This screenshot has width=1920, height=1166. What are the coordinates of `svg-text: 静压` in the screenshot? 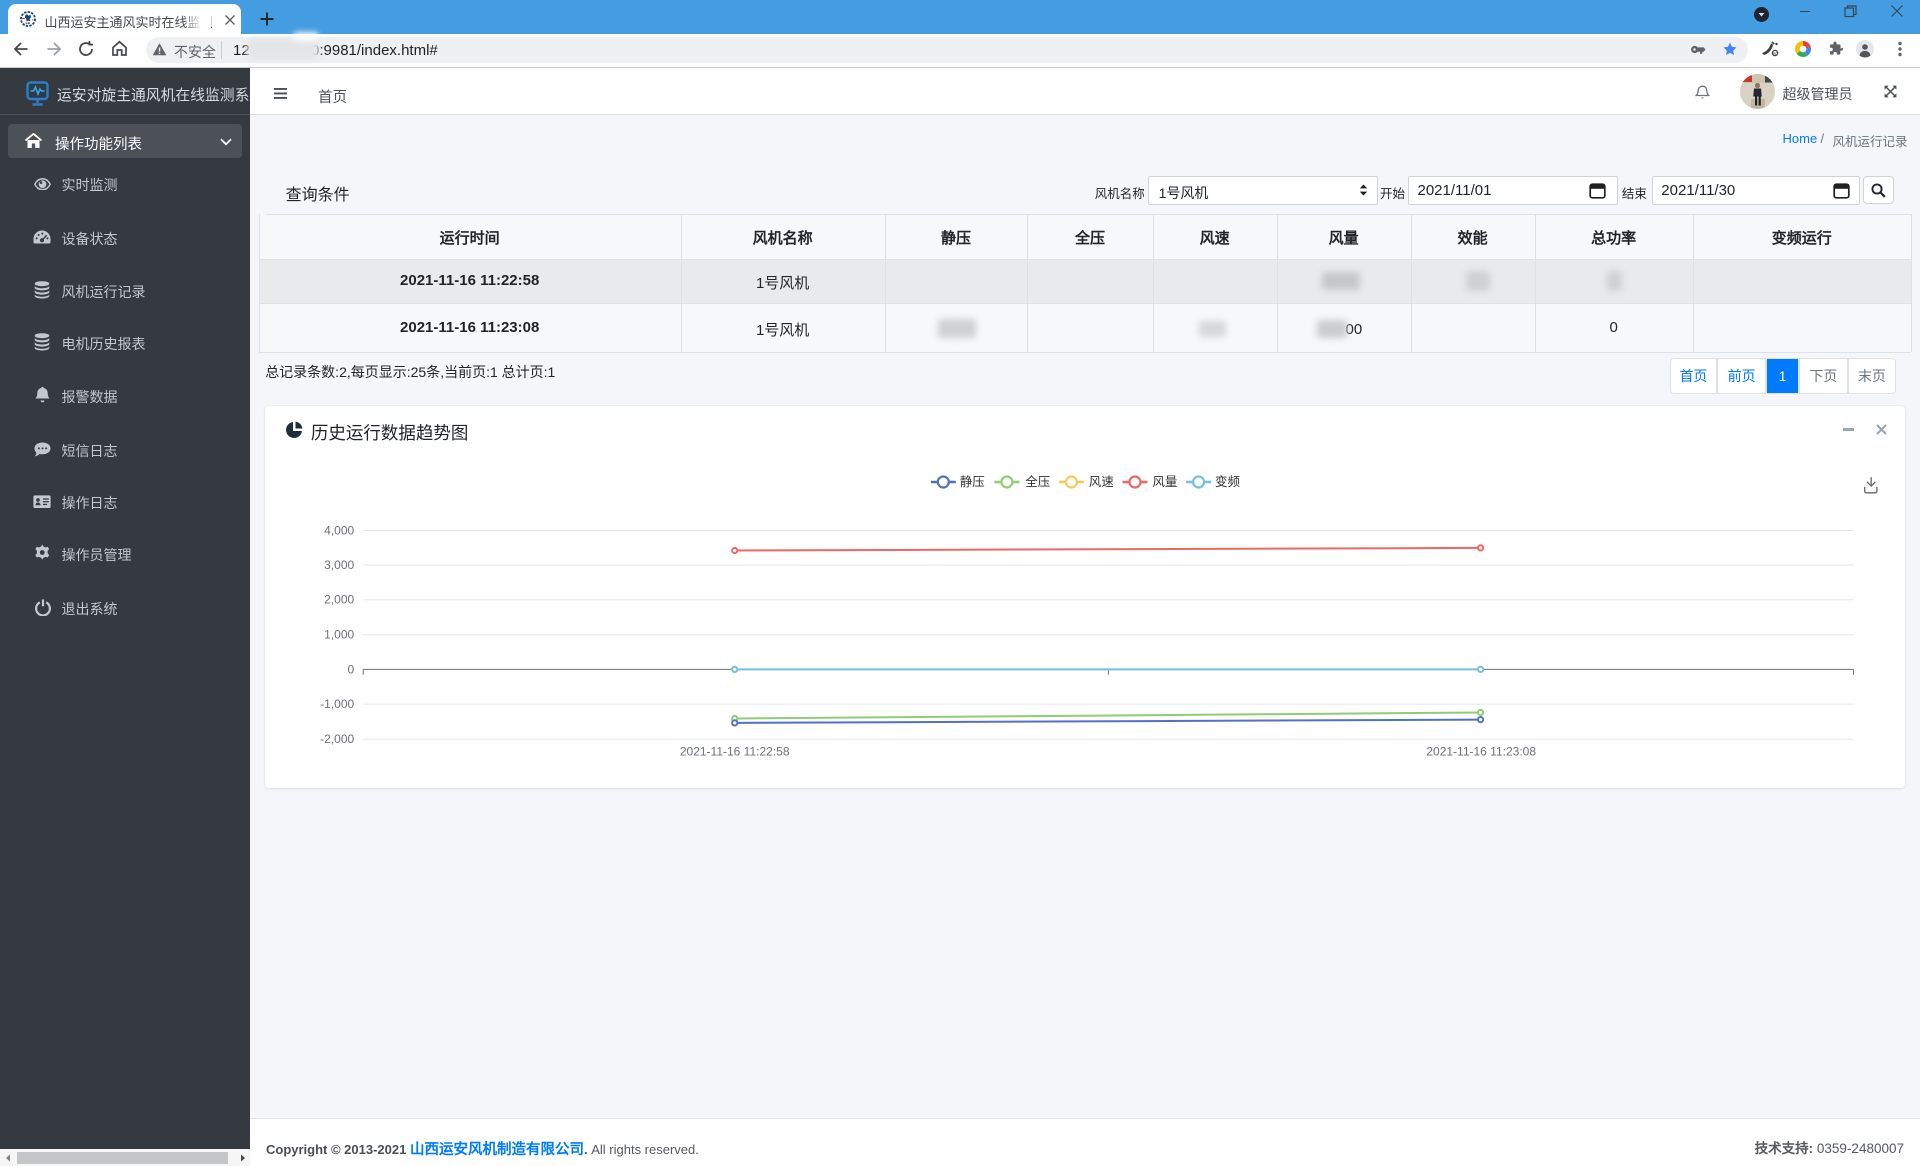 It's located at (971, 482).